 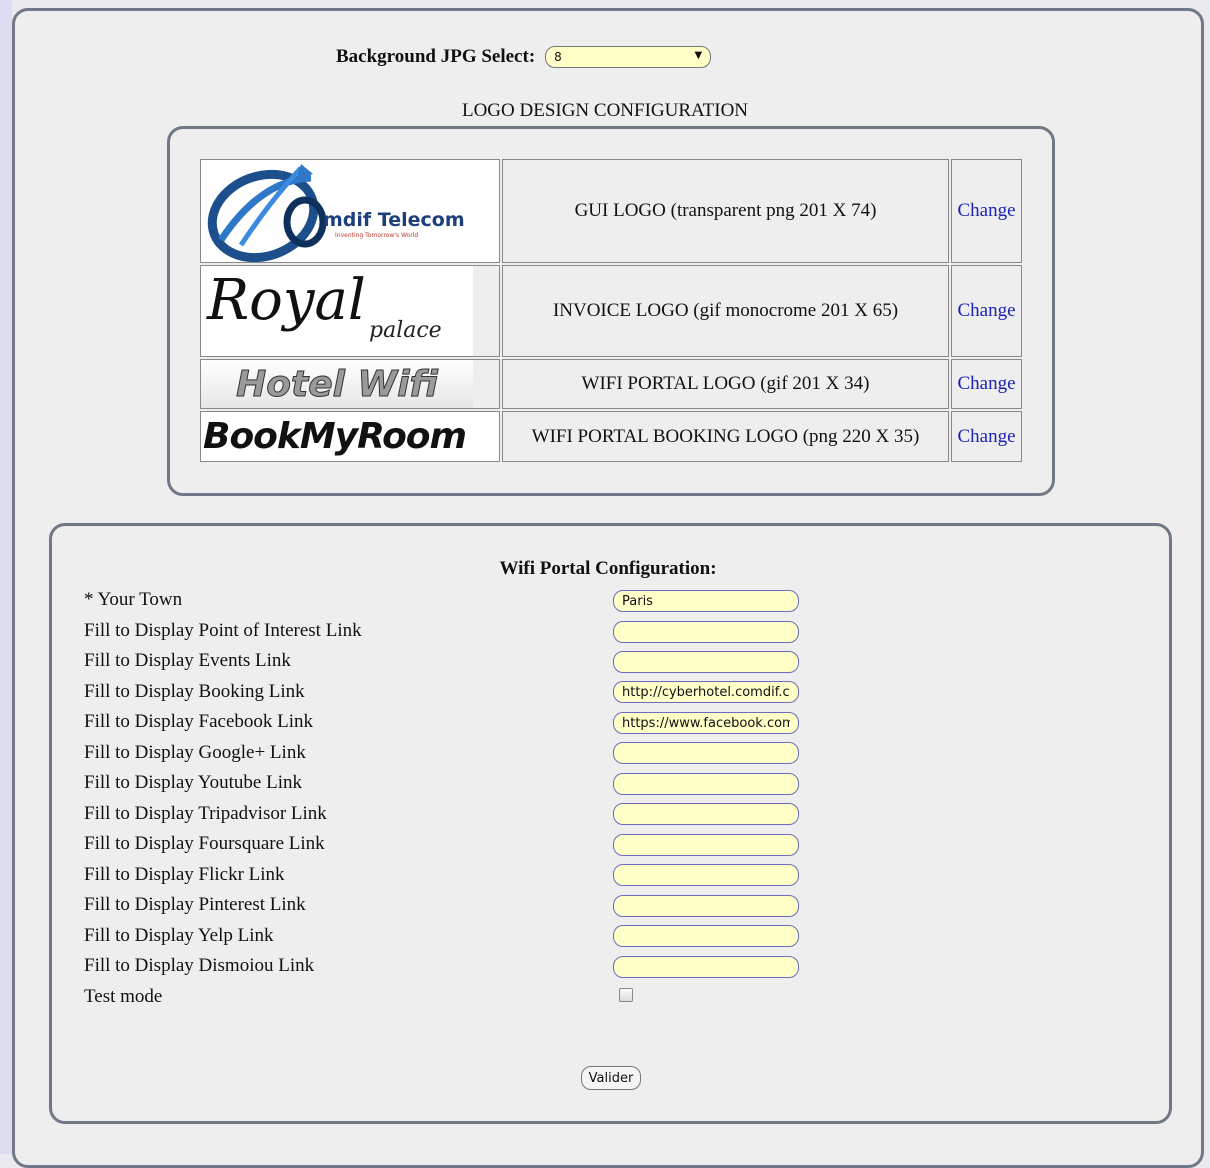 I want to click on events-link-input, so click(x=706, y=662).